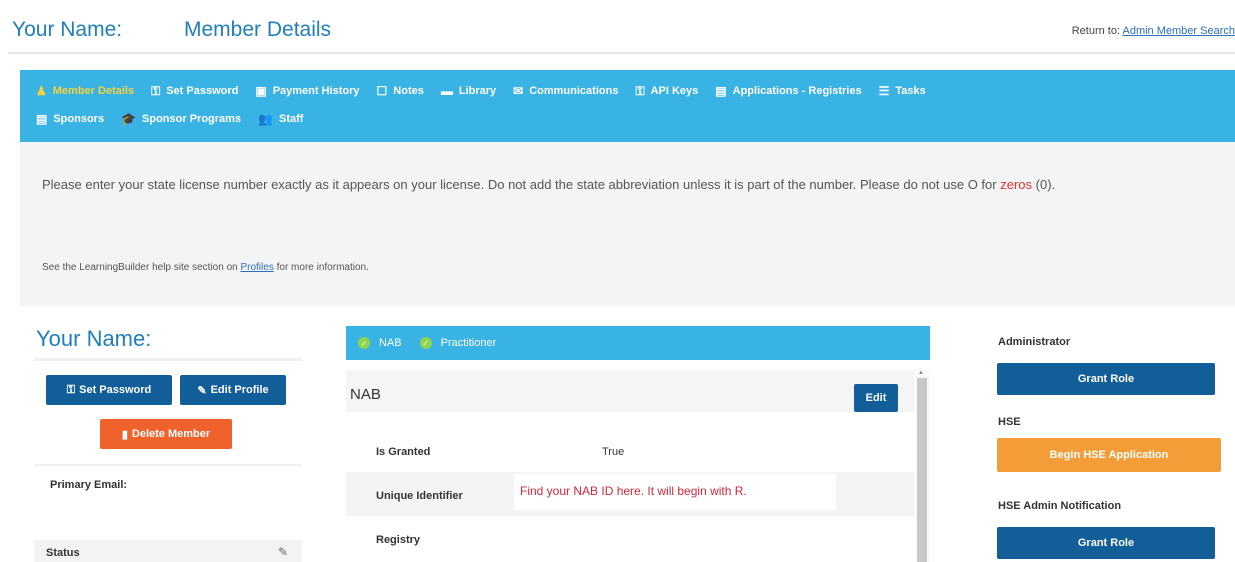  I want to click on grant-role-button-administrator: Grant Role, so click(1106, 379).